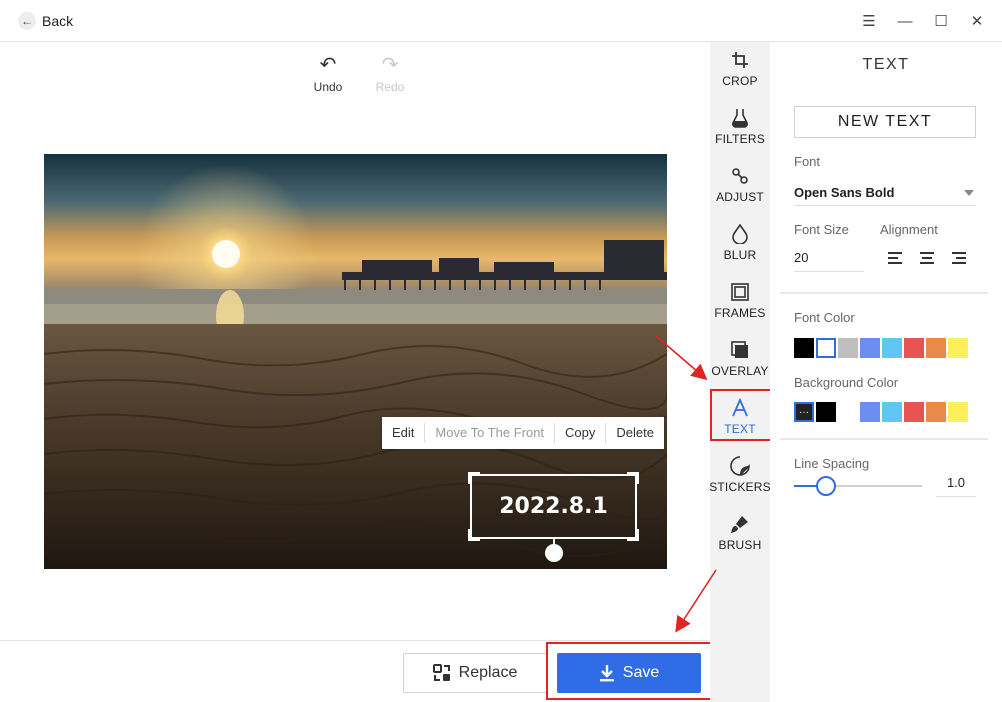 This screenshot has height=702, width=1002. Describe the element at coordinates (554, 553) in the screenshot. I see `rotate-handle` at that location.